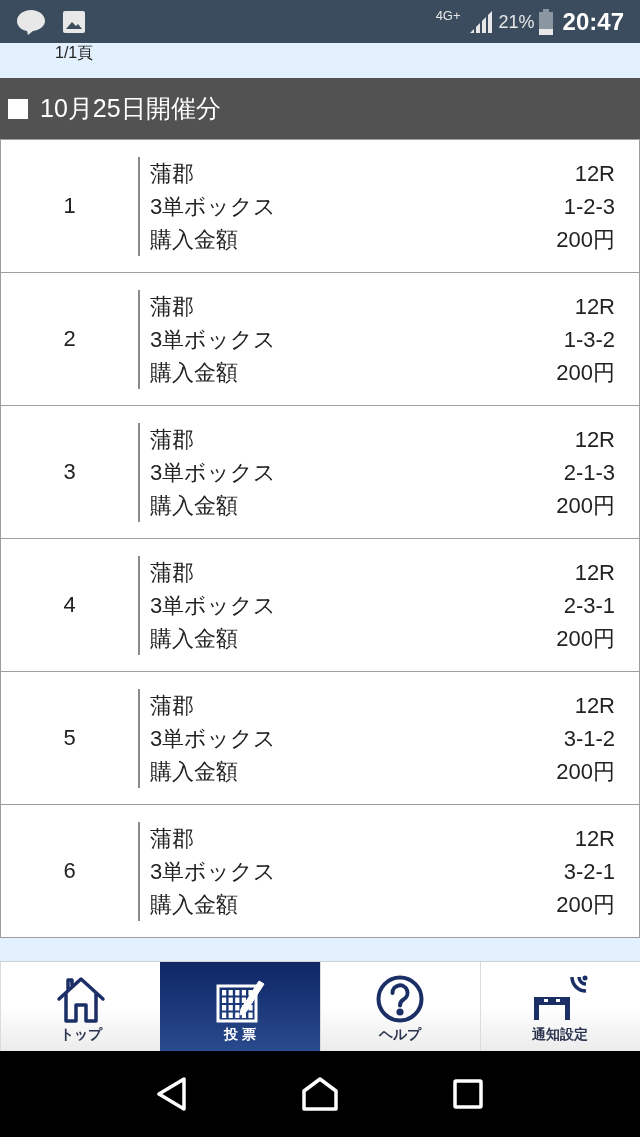 This screenshot has width=640, height=1137. What do you see at coordinates (480, 21) in the screenshot?
I see `signal-icon` at bounding box center [480, 21].